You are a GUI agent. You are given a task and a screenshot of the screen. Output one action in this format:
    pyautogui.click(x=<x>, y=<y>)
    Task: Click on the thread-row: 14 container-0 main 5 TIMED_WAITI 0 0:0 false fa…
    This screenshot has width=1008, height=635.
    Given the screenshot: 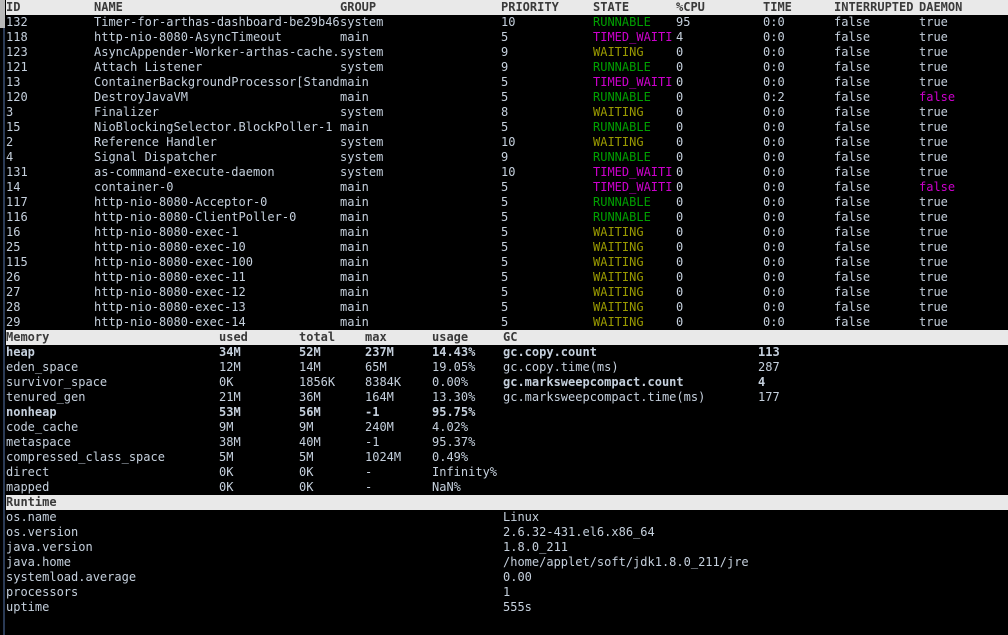 What is the action you would take?
    pyautogui.click(x=507, y=187)
    